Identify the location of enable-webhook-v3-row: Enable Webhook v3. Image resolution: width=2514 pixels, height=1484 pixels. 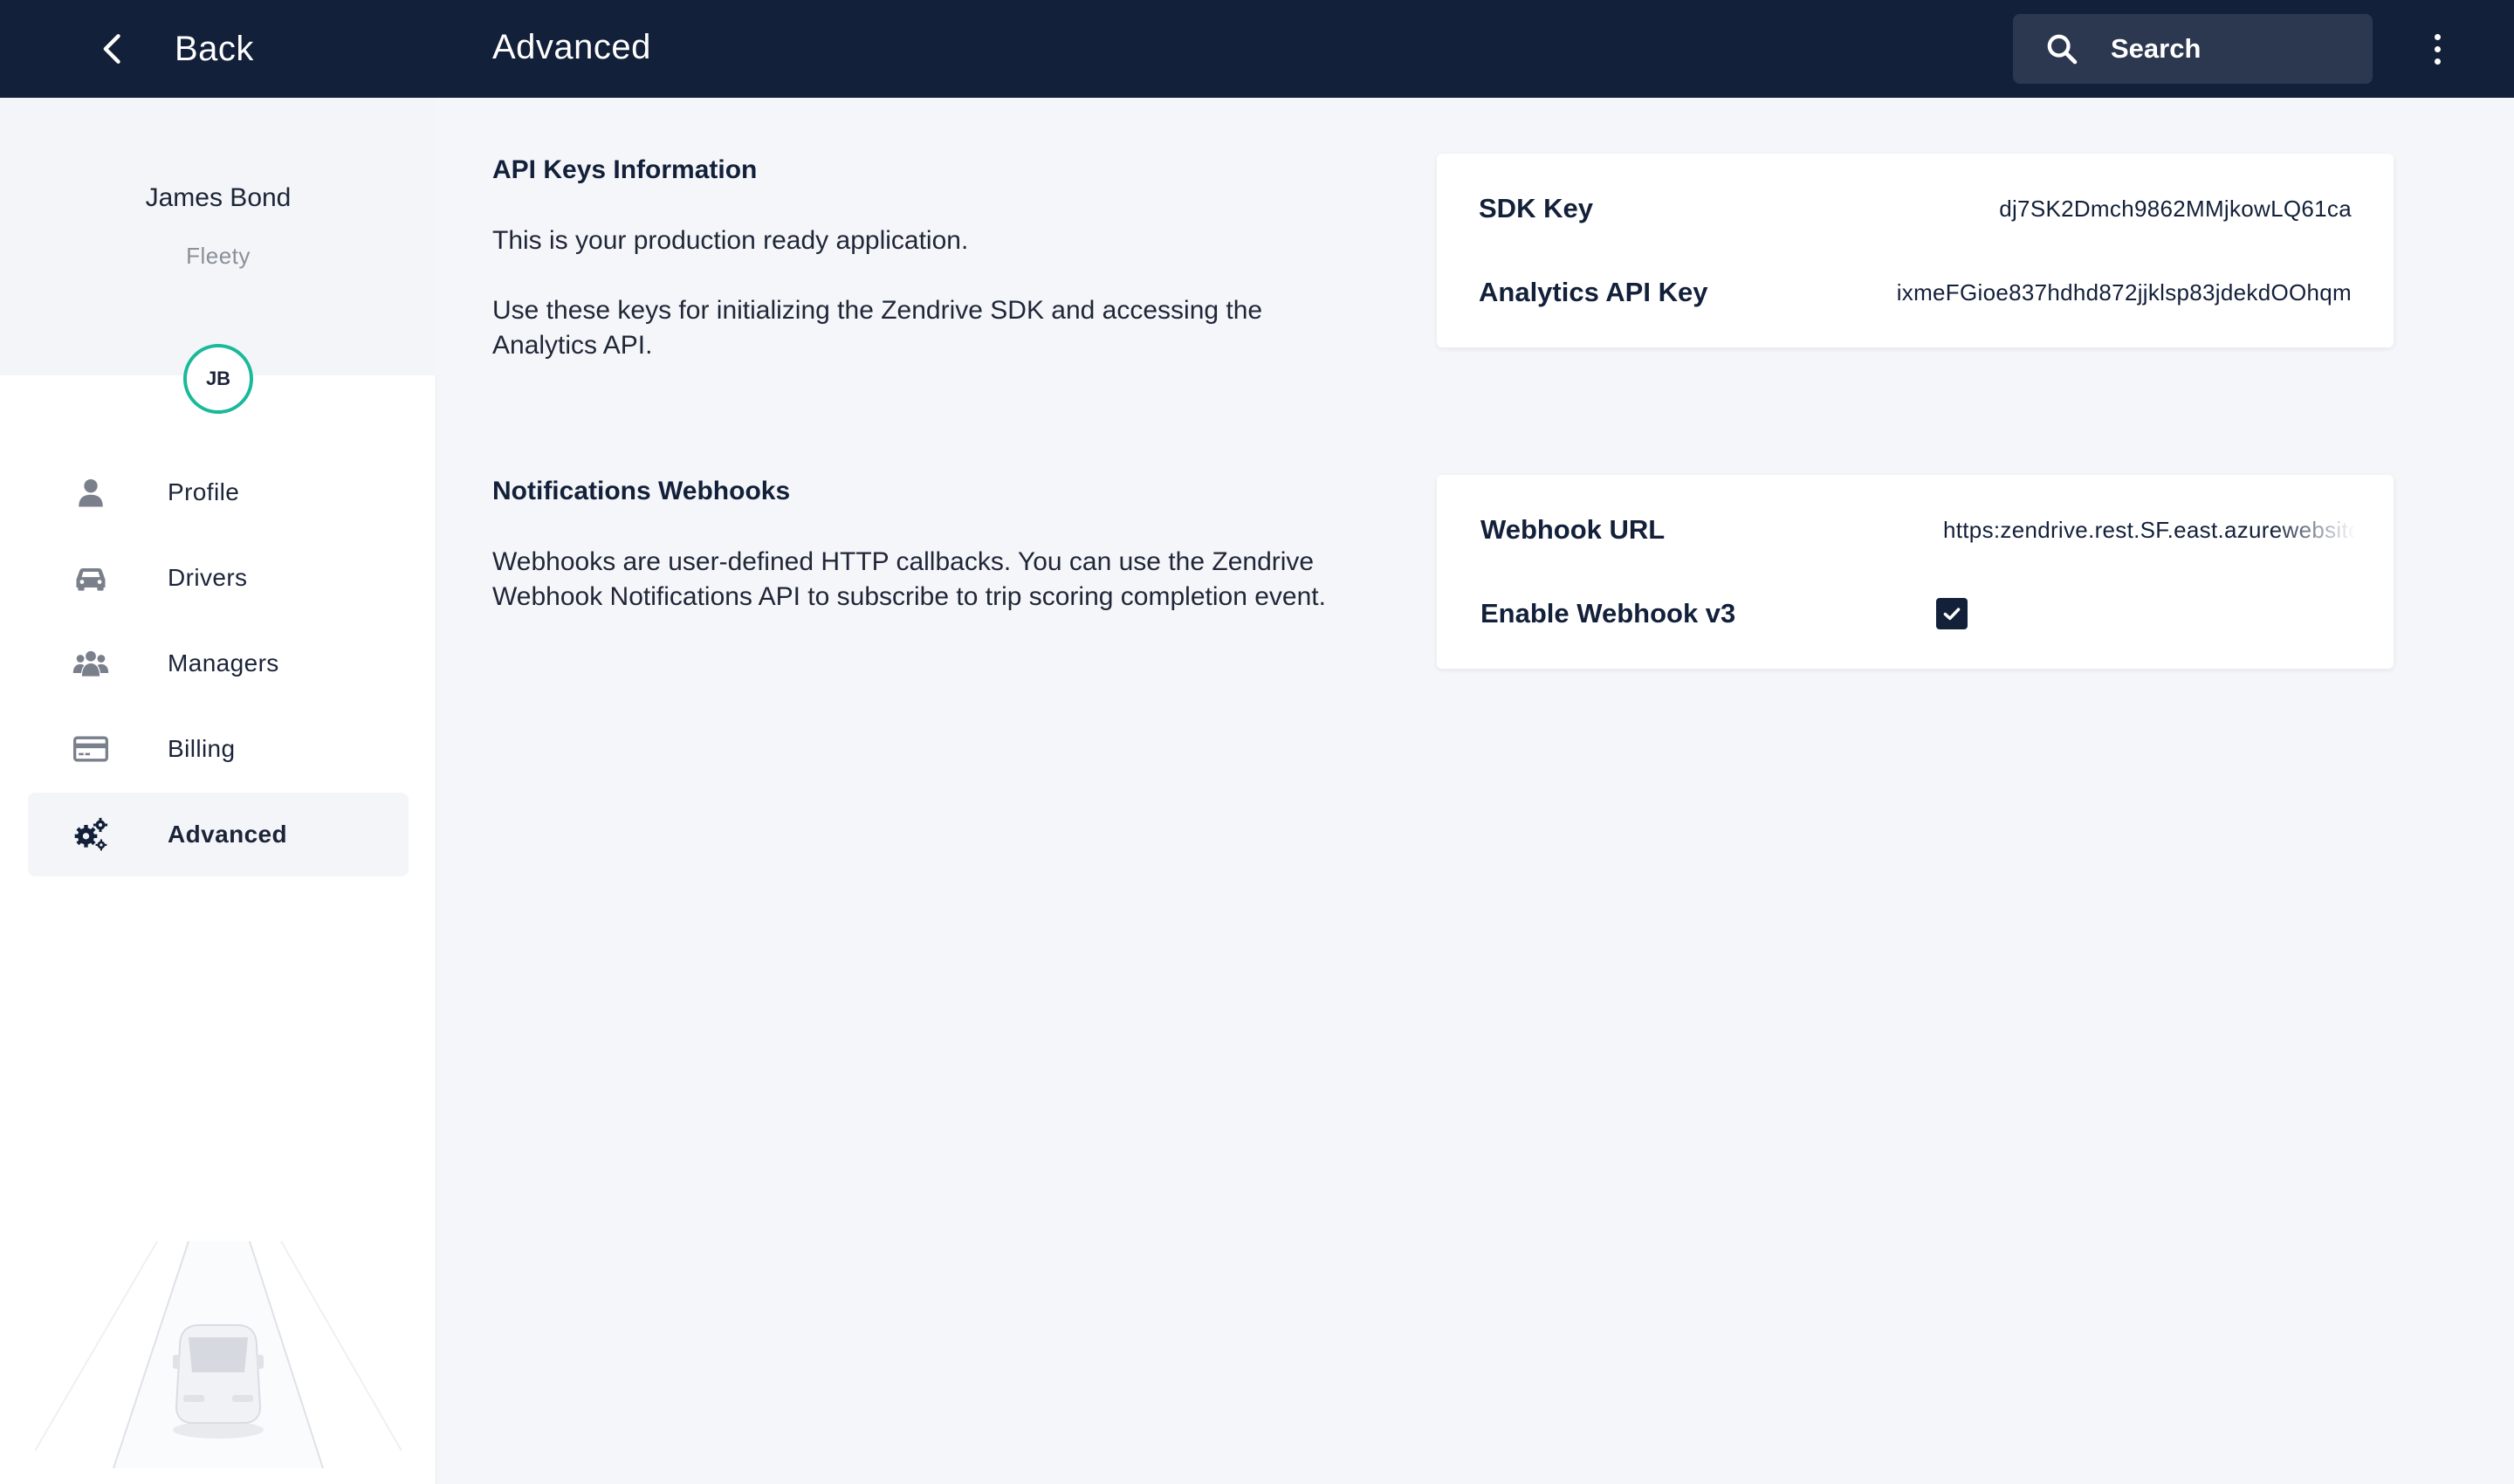
(1915, 614).